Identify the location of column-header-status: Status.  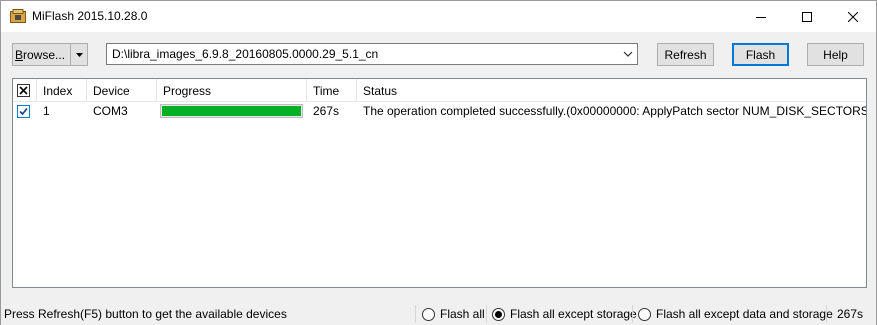
(611, 90).